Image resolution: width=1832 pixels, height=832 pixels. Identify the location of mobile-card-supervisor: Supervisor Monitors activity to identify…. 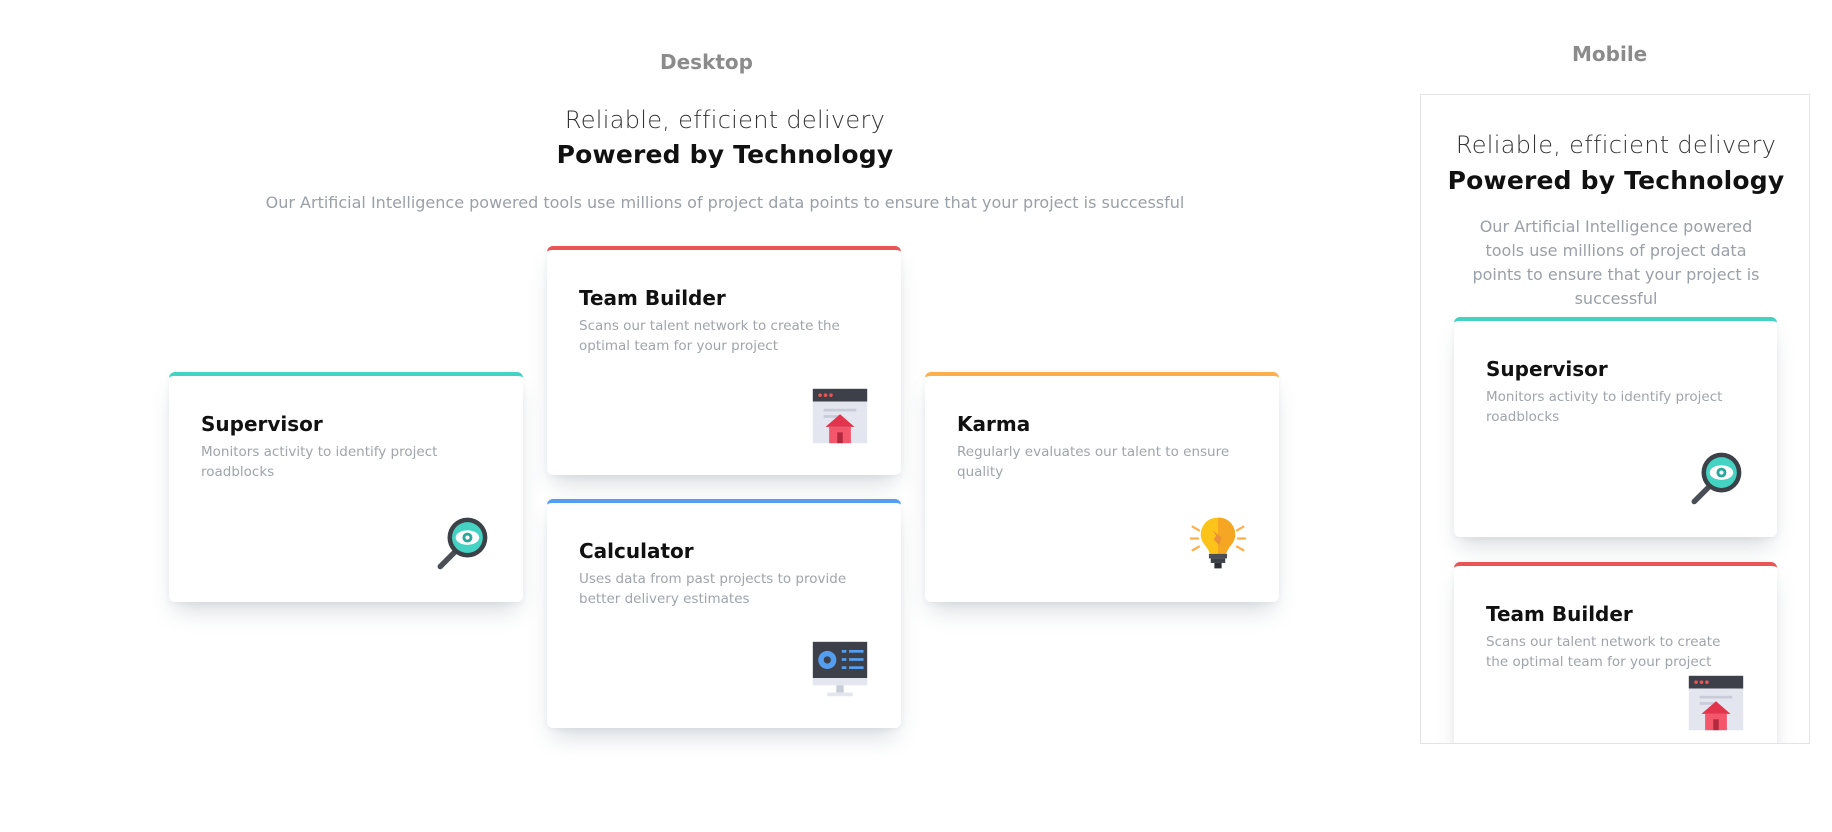
(1615, 427).